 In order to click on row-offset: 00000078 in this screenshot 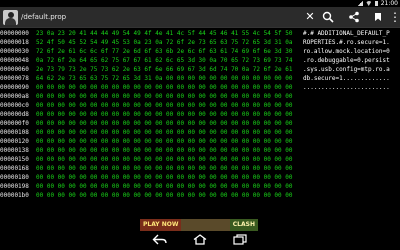, I will do `click(14, 78)`.